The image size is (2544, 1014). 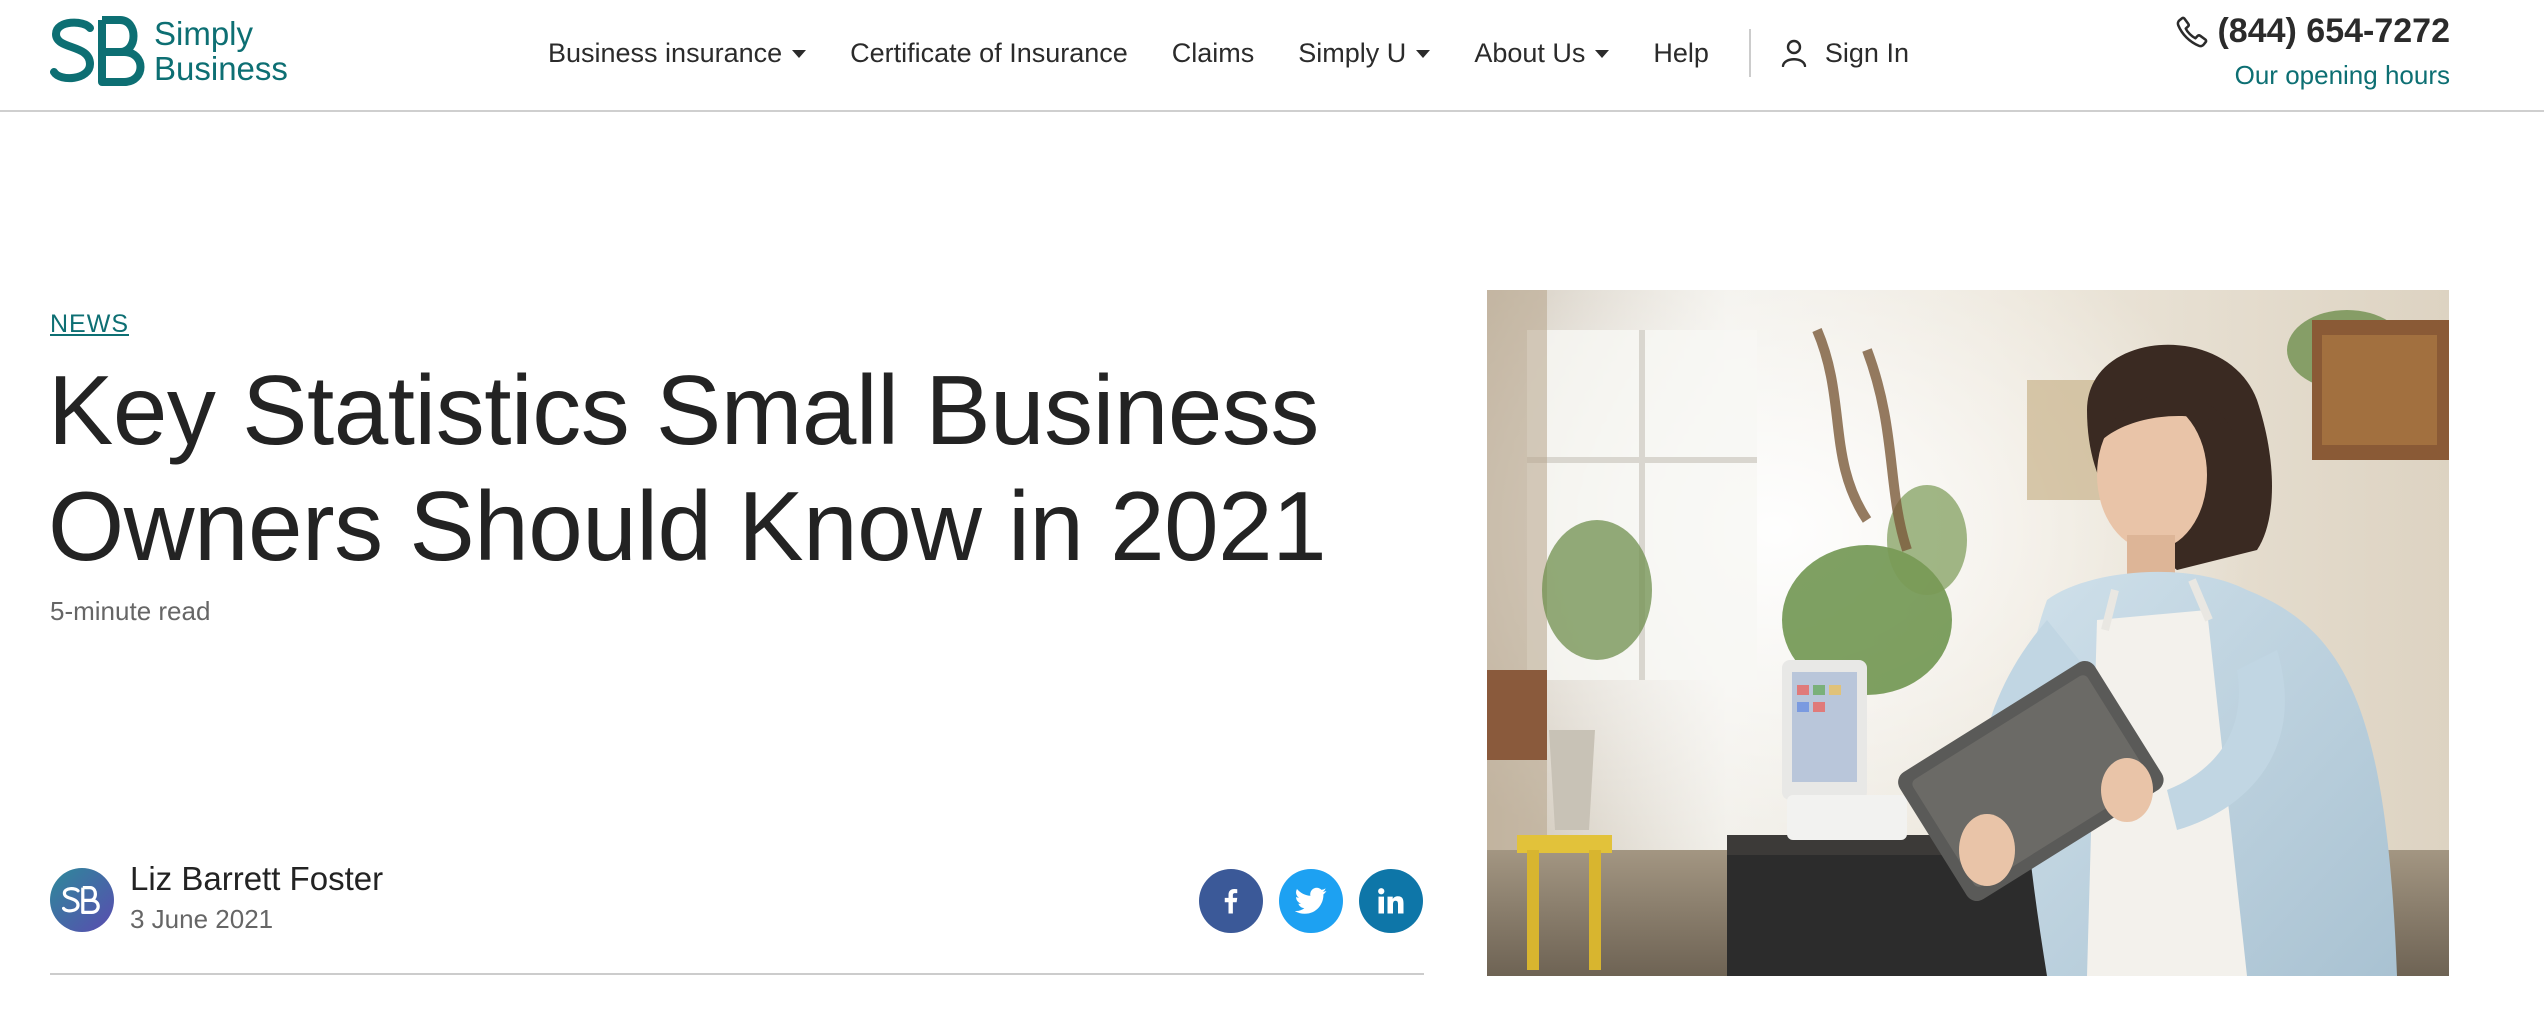 I want to click on nav-help: Help, so click(x=1681, y=53).